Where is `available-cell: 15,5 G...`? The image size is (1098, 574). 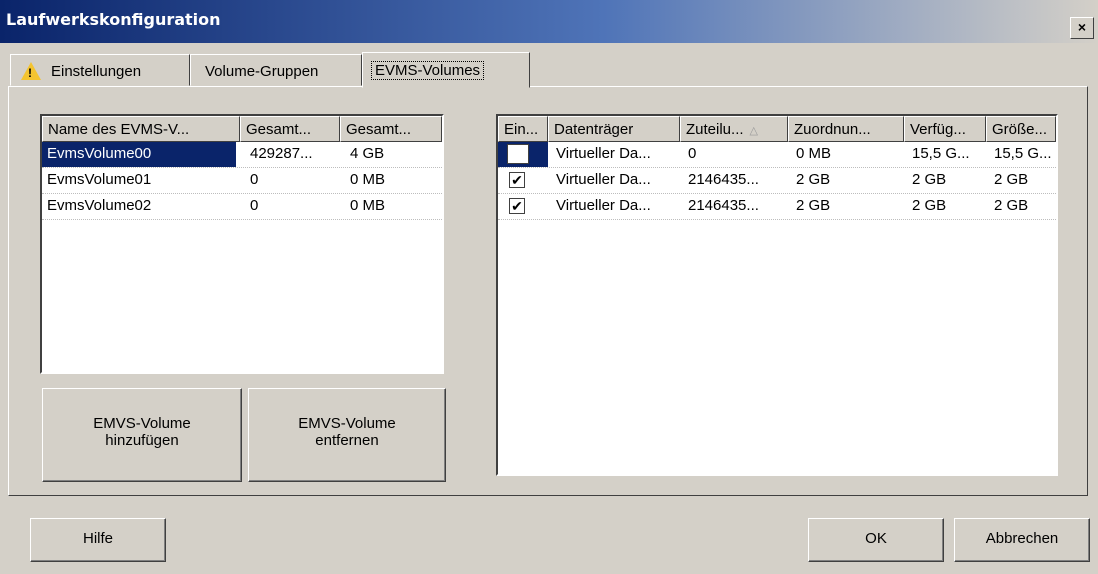 available-cell: 15,5 G... is located at coordinates (941, 153).